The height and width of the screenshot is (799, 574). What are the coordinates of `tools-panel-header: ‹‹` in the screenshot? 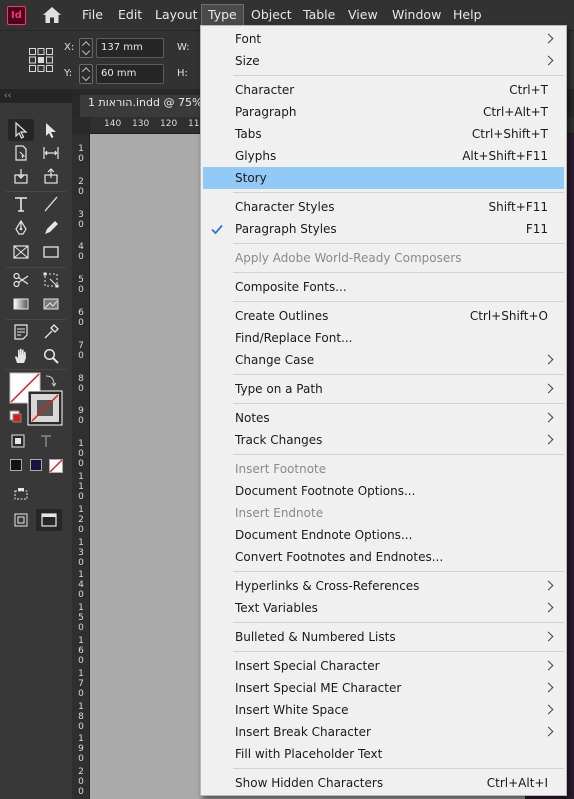 It's located at (36, 96).